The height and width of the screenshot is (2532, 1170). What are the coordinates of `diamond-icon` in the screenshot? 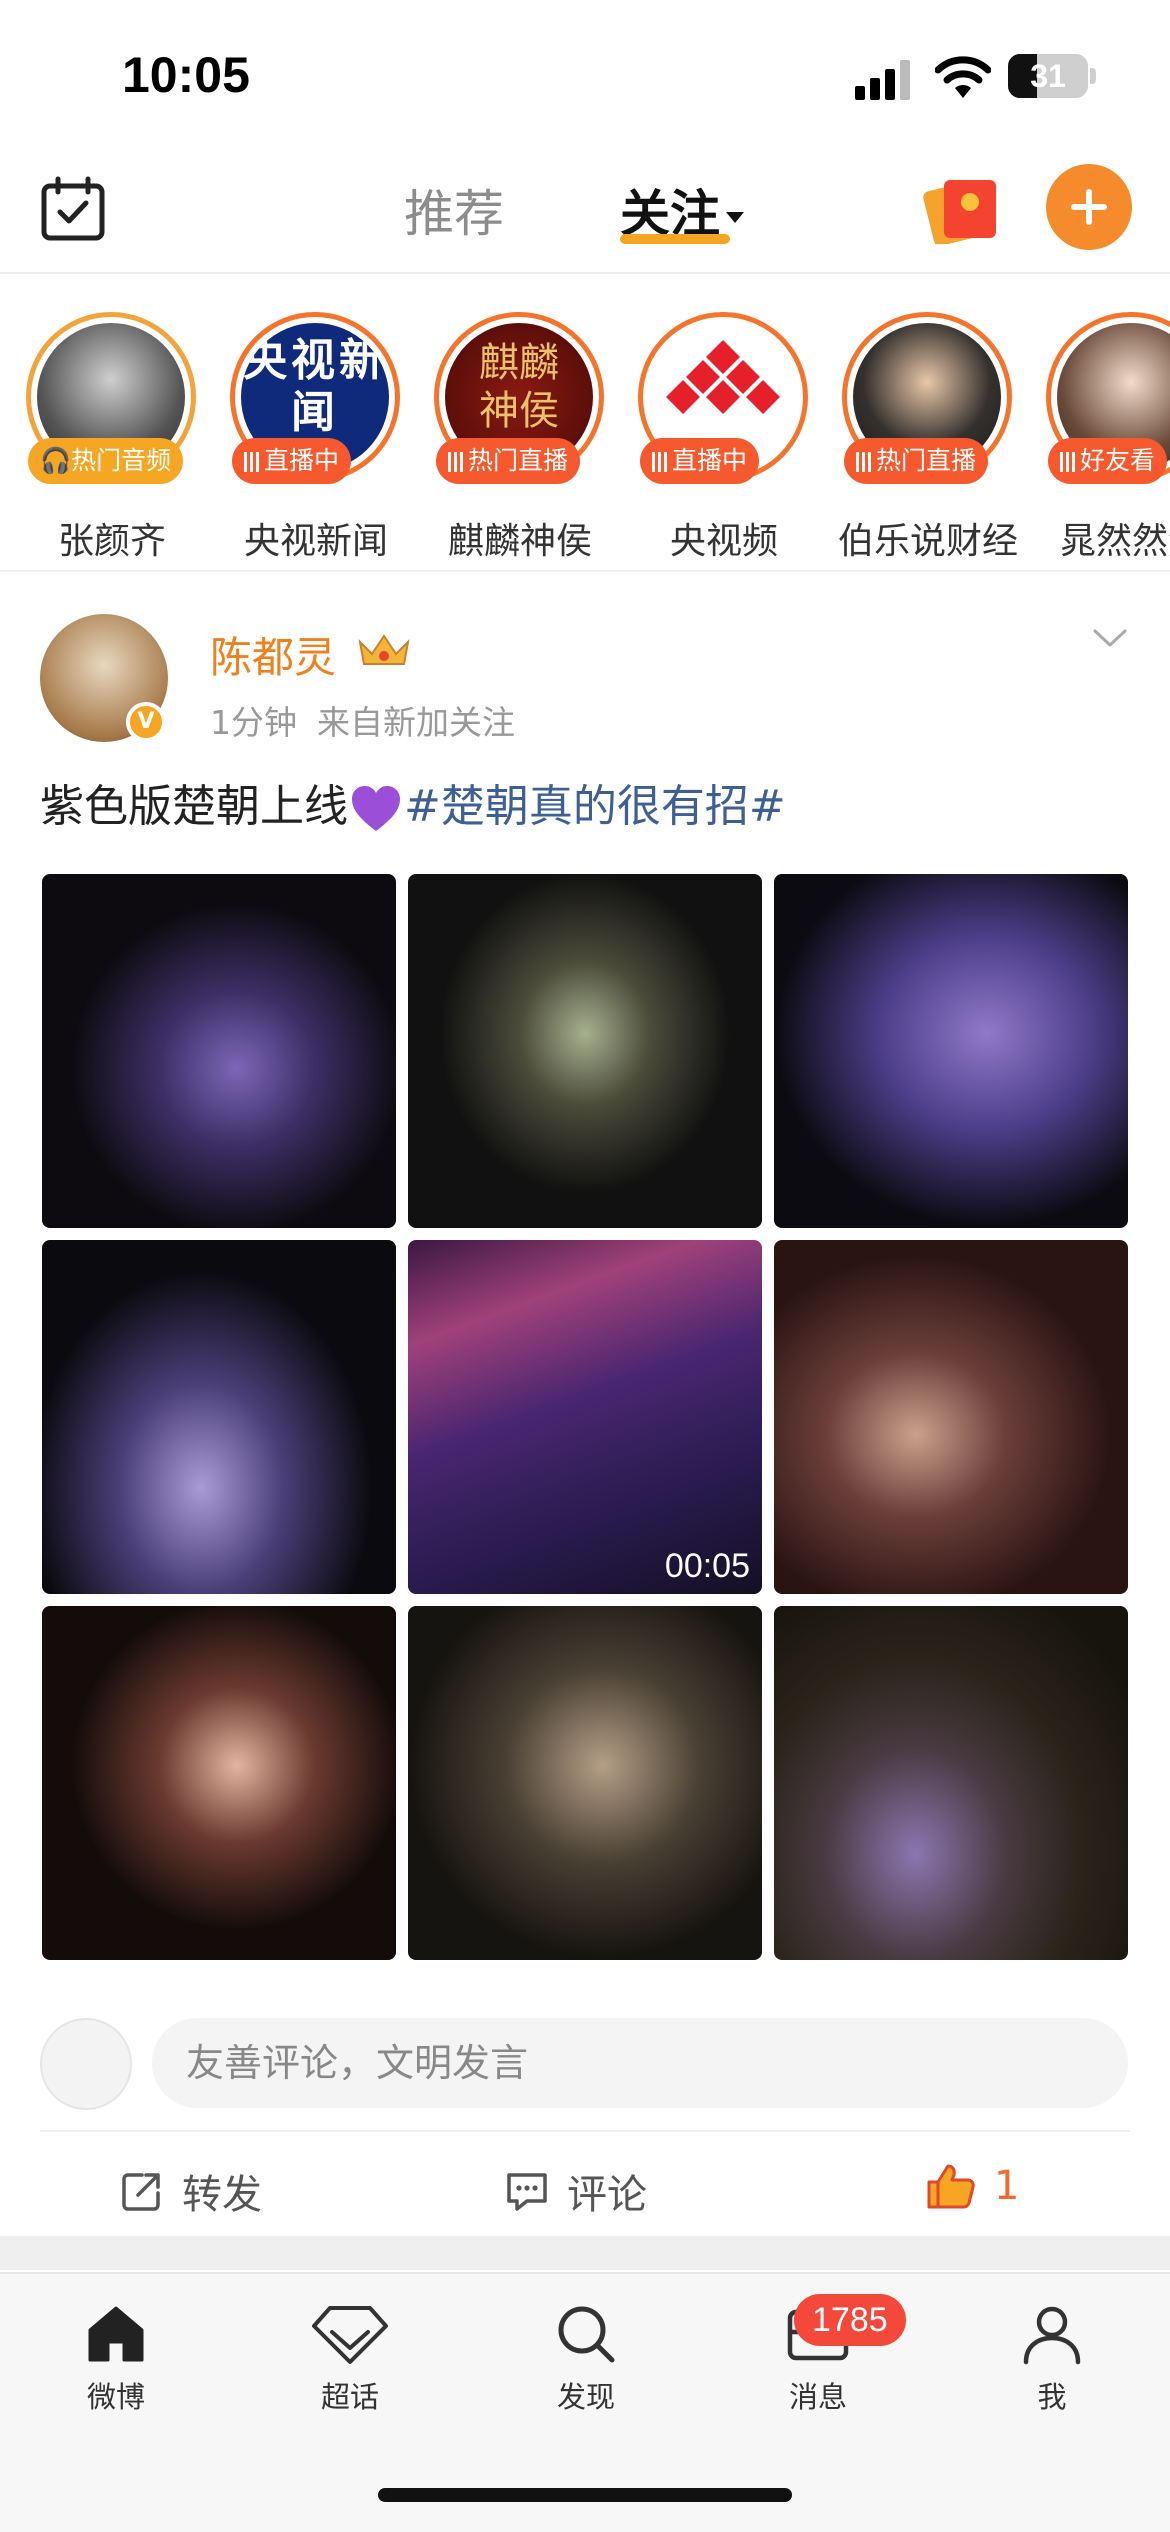 It's located at (350, 2335).